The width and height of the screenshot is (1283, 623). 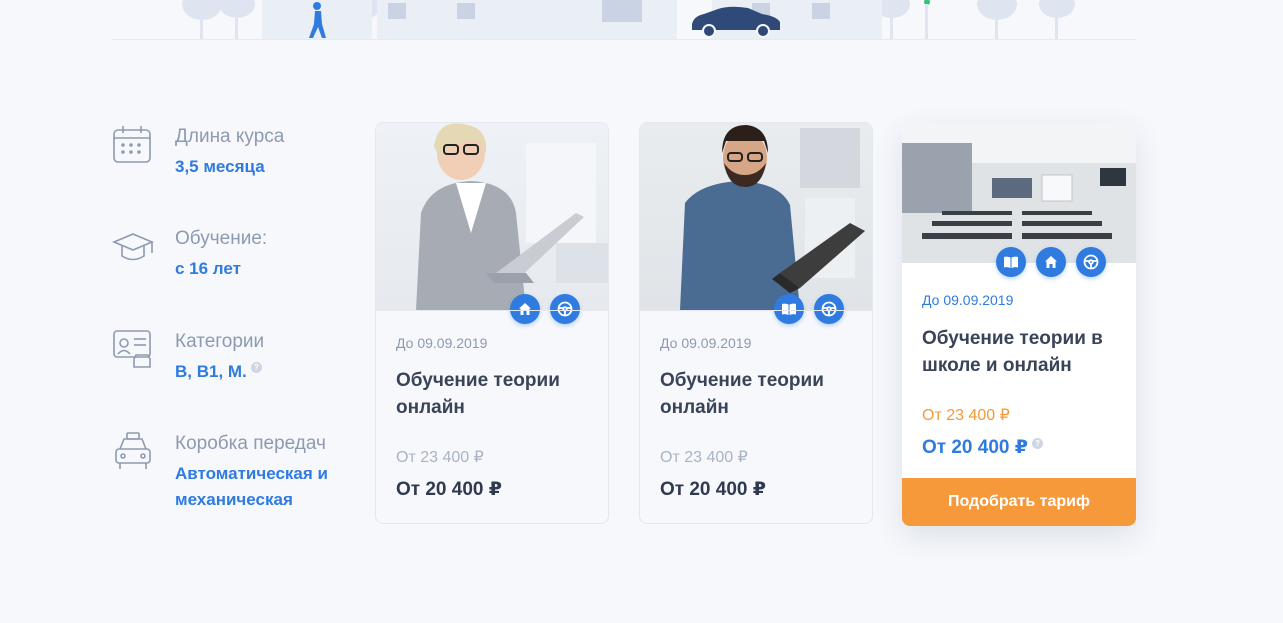 I want to click on street-illustration, so click(x=624, y=21).